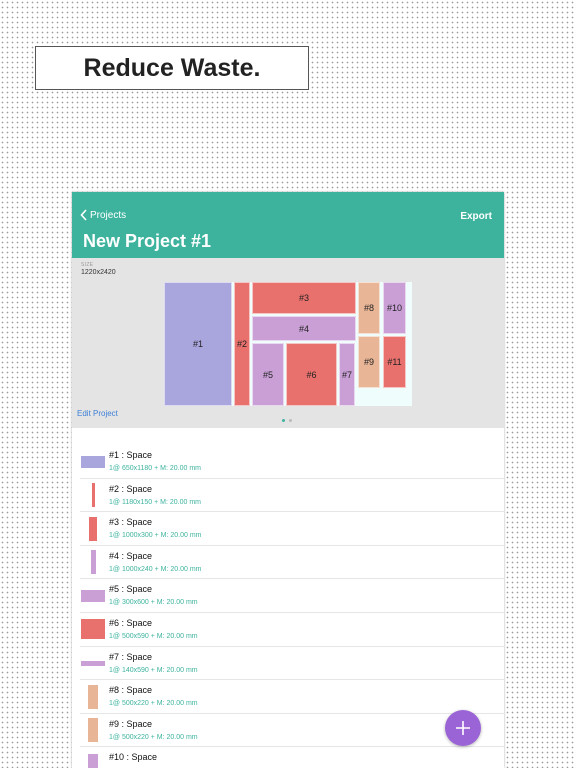  I want to click on list-item-detail: 1@ 1180x150 + M: 20.00 mm, so click(155, 502).